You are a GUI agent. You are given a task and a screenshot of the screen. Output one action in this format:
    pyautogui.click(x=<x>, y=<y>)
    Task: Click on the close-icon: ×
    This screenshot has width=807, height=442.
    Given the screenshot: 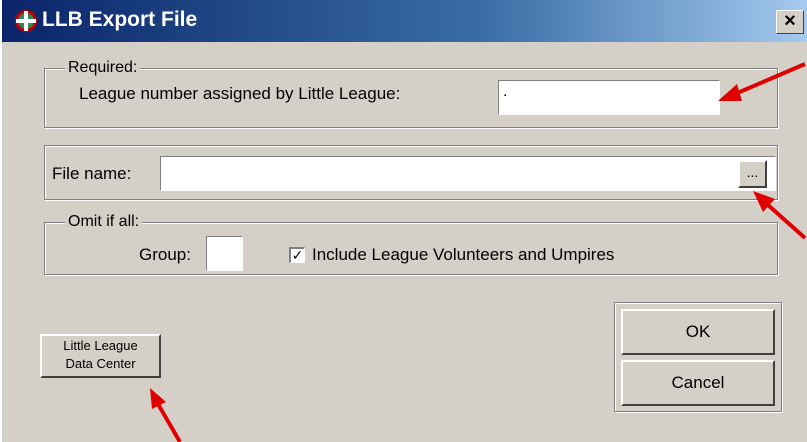 What is the action you would take?
    pyautogui.click(x=790, y=21)
    